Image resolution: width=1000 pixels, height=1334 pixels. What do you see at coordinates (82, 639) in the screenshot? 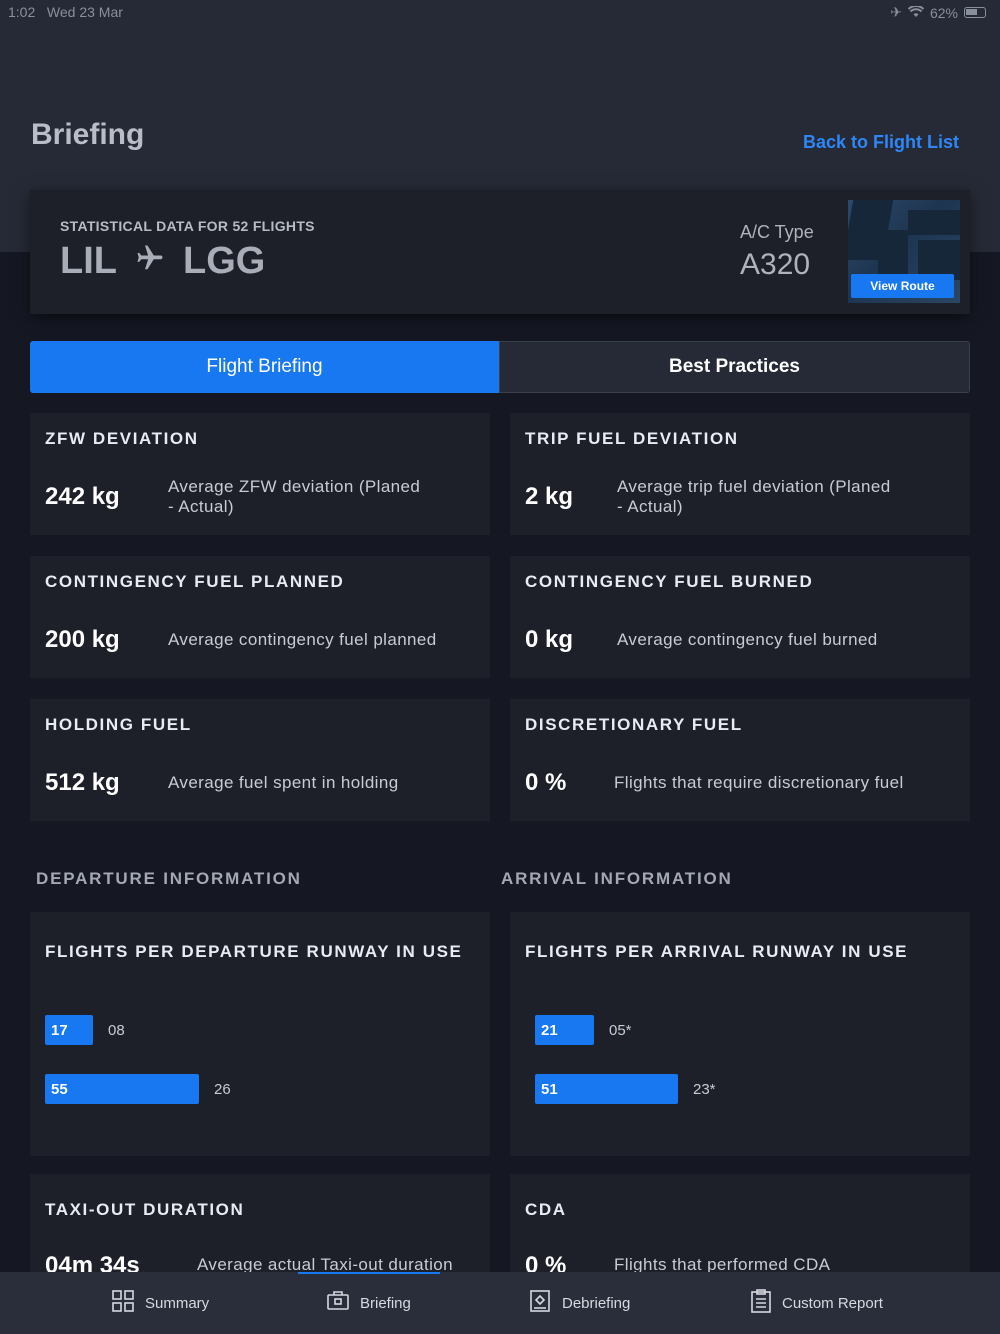
I see `card-value: 200 kg` at bounding box center [82, 639].